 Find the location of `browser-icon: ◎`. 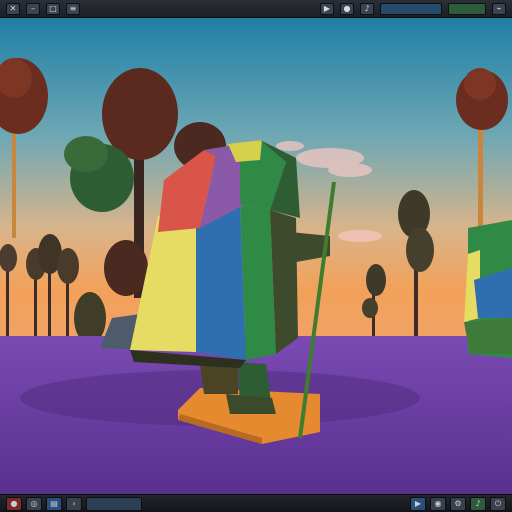

browser-icon: ◎ is located at coordinates (34, 503).